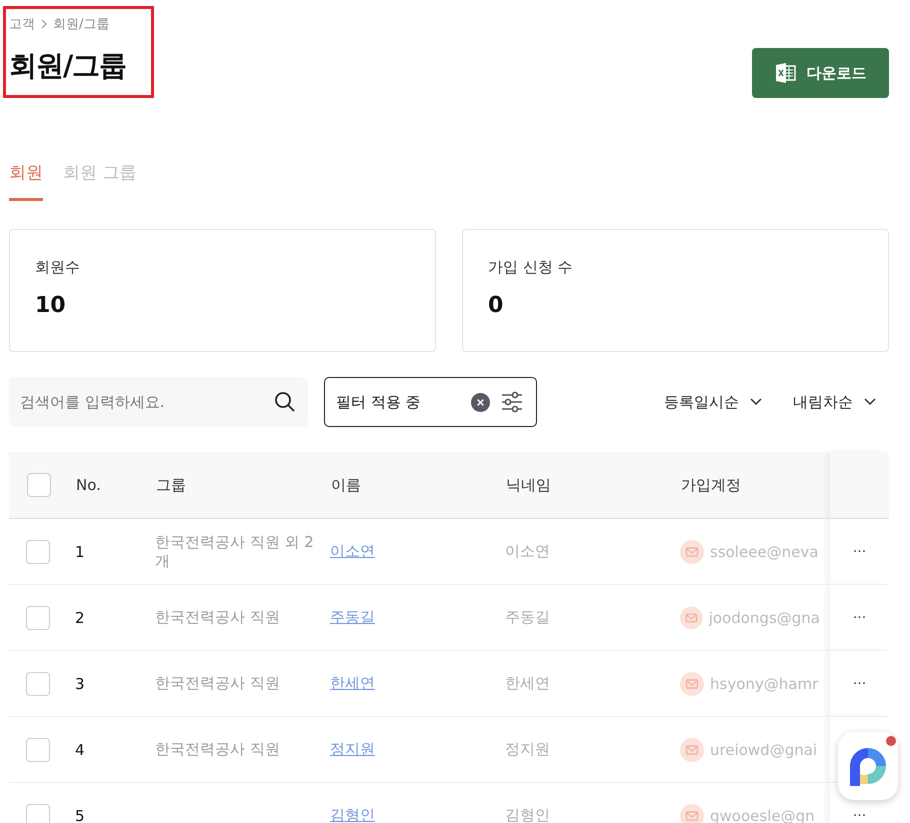  Describe the element at coordinates (352, 814) in the screenshot. I see `member-link: 김형인` at that location.